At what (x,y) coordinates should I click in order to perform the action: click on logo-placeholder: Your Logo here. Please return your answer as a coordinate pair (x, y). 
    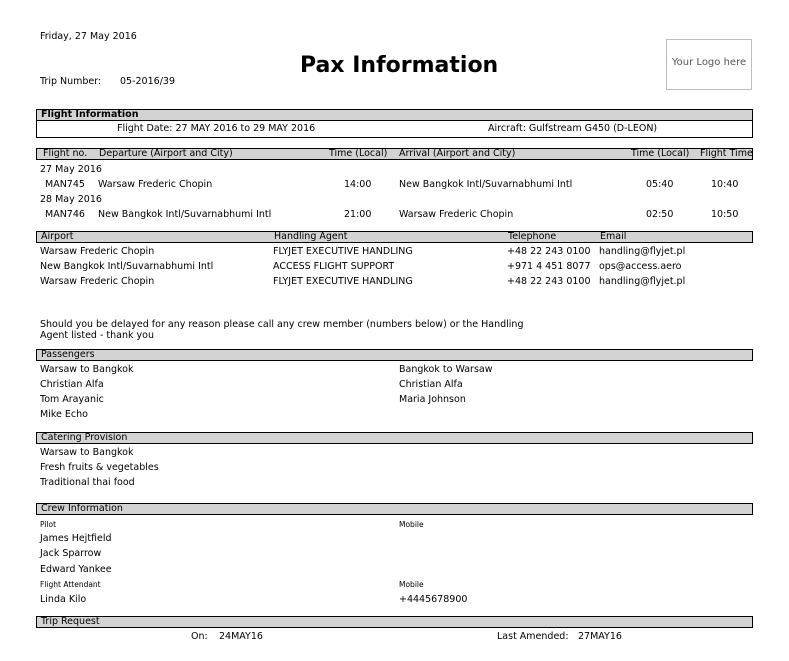
    Looking at the image, I should click on (709, 64).